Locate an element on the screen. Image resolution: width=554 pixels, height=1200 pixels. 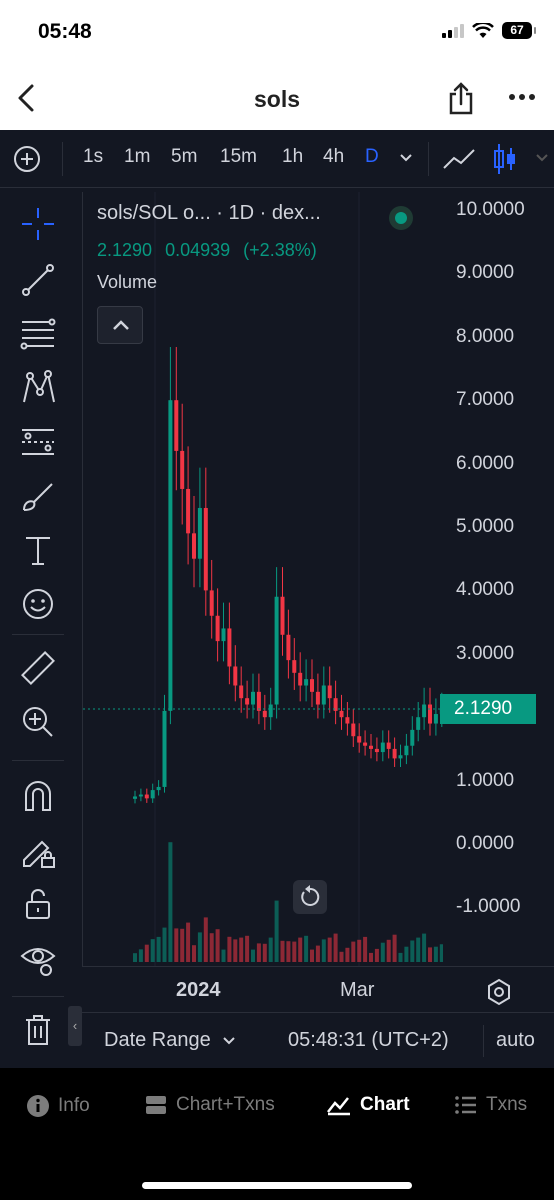
market-status-icon is located at coordinates (401, 218).